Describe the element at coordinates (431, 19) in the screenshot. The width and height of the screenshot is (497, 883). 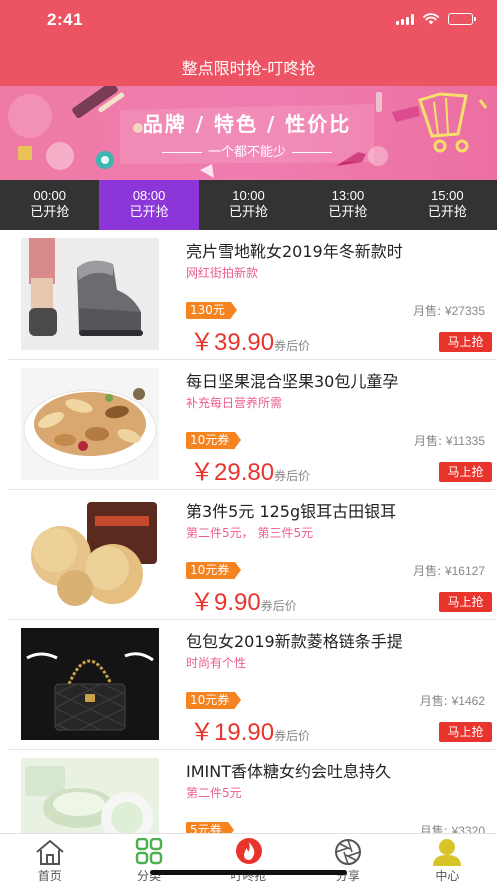
I see `wifi-icon` at that location.